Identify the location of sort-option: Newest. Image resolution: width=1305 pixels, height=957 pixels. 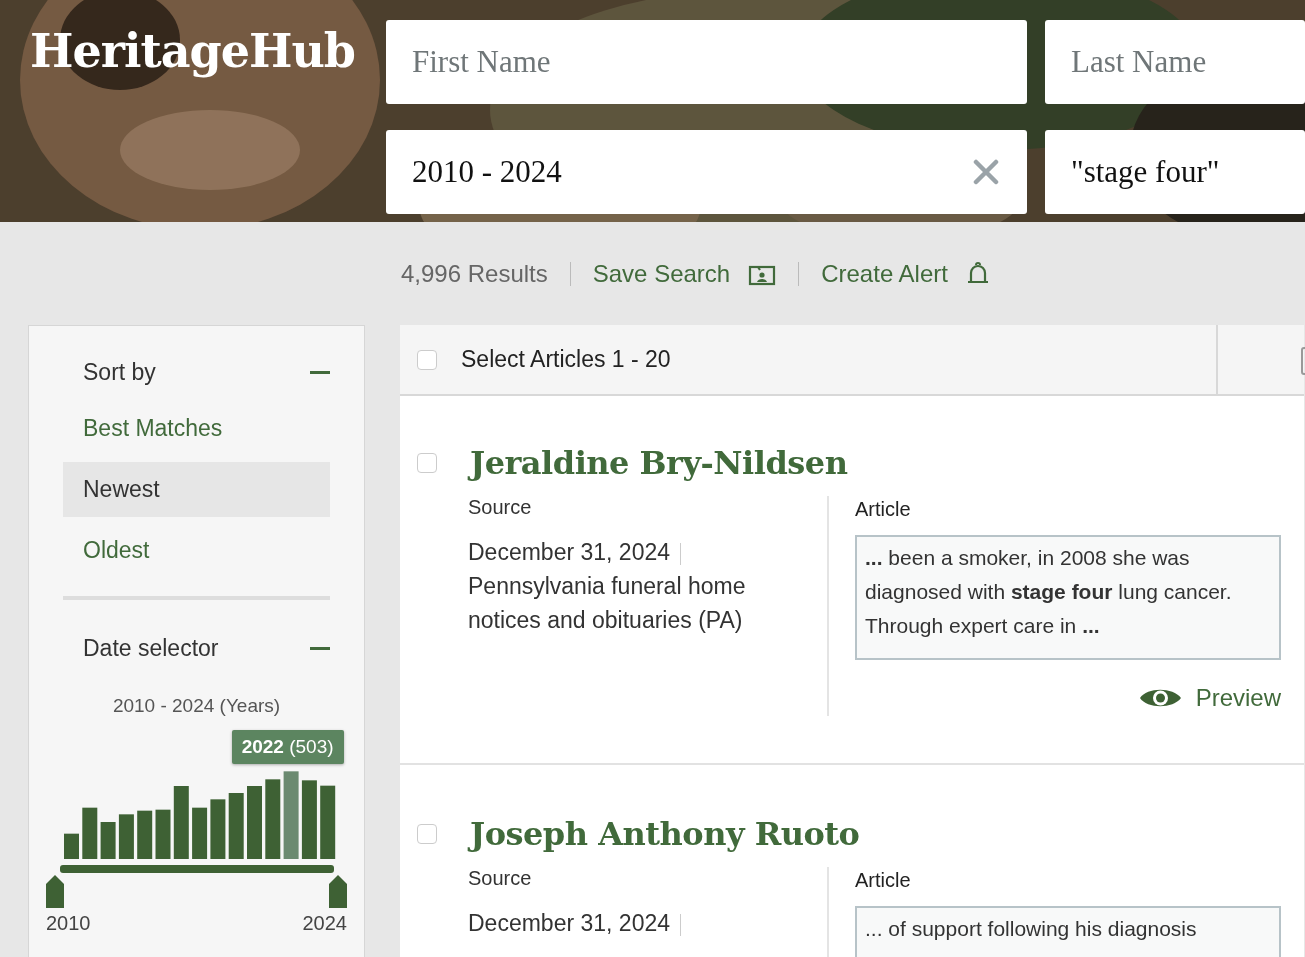
(196, 489).